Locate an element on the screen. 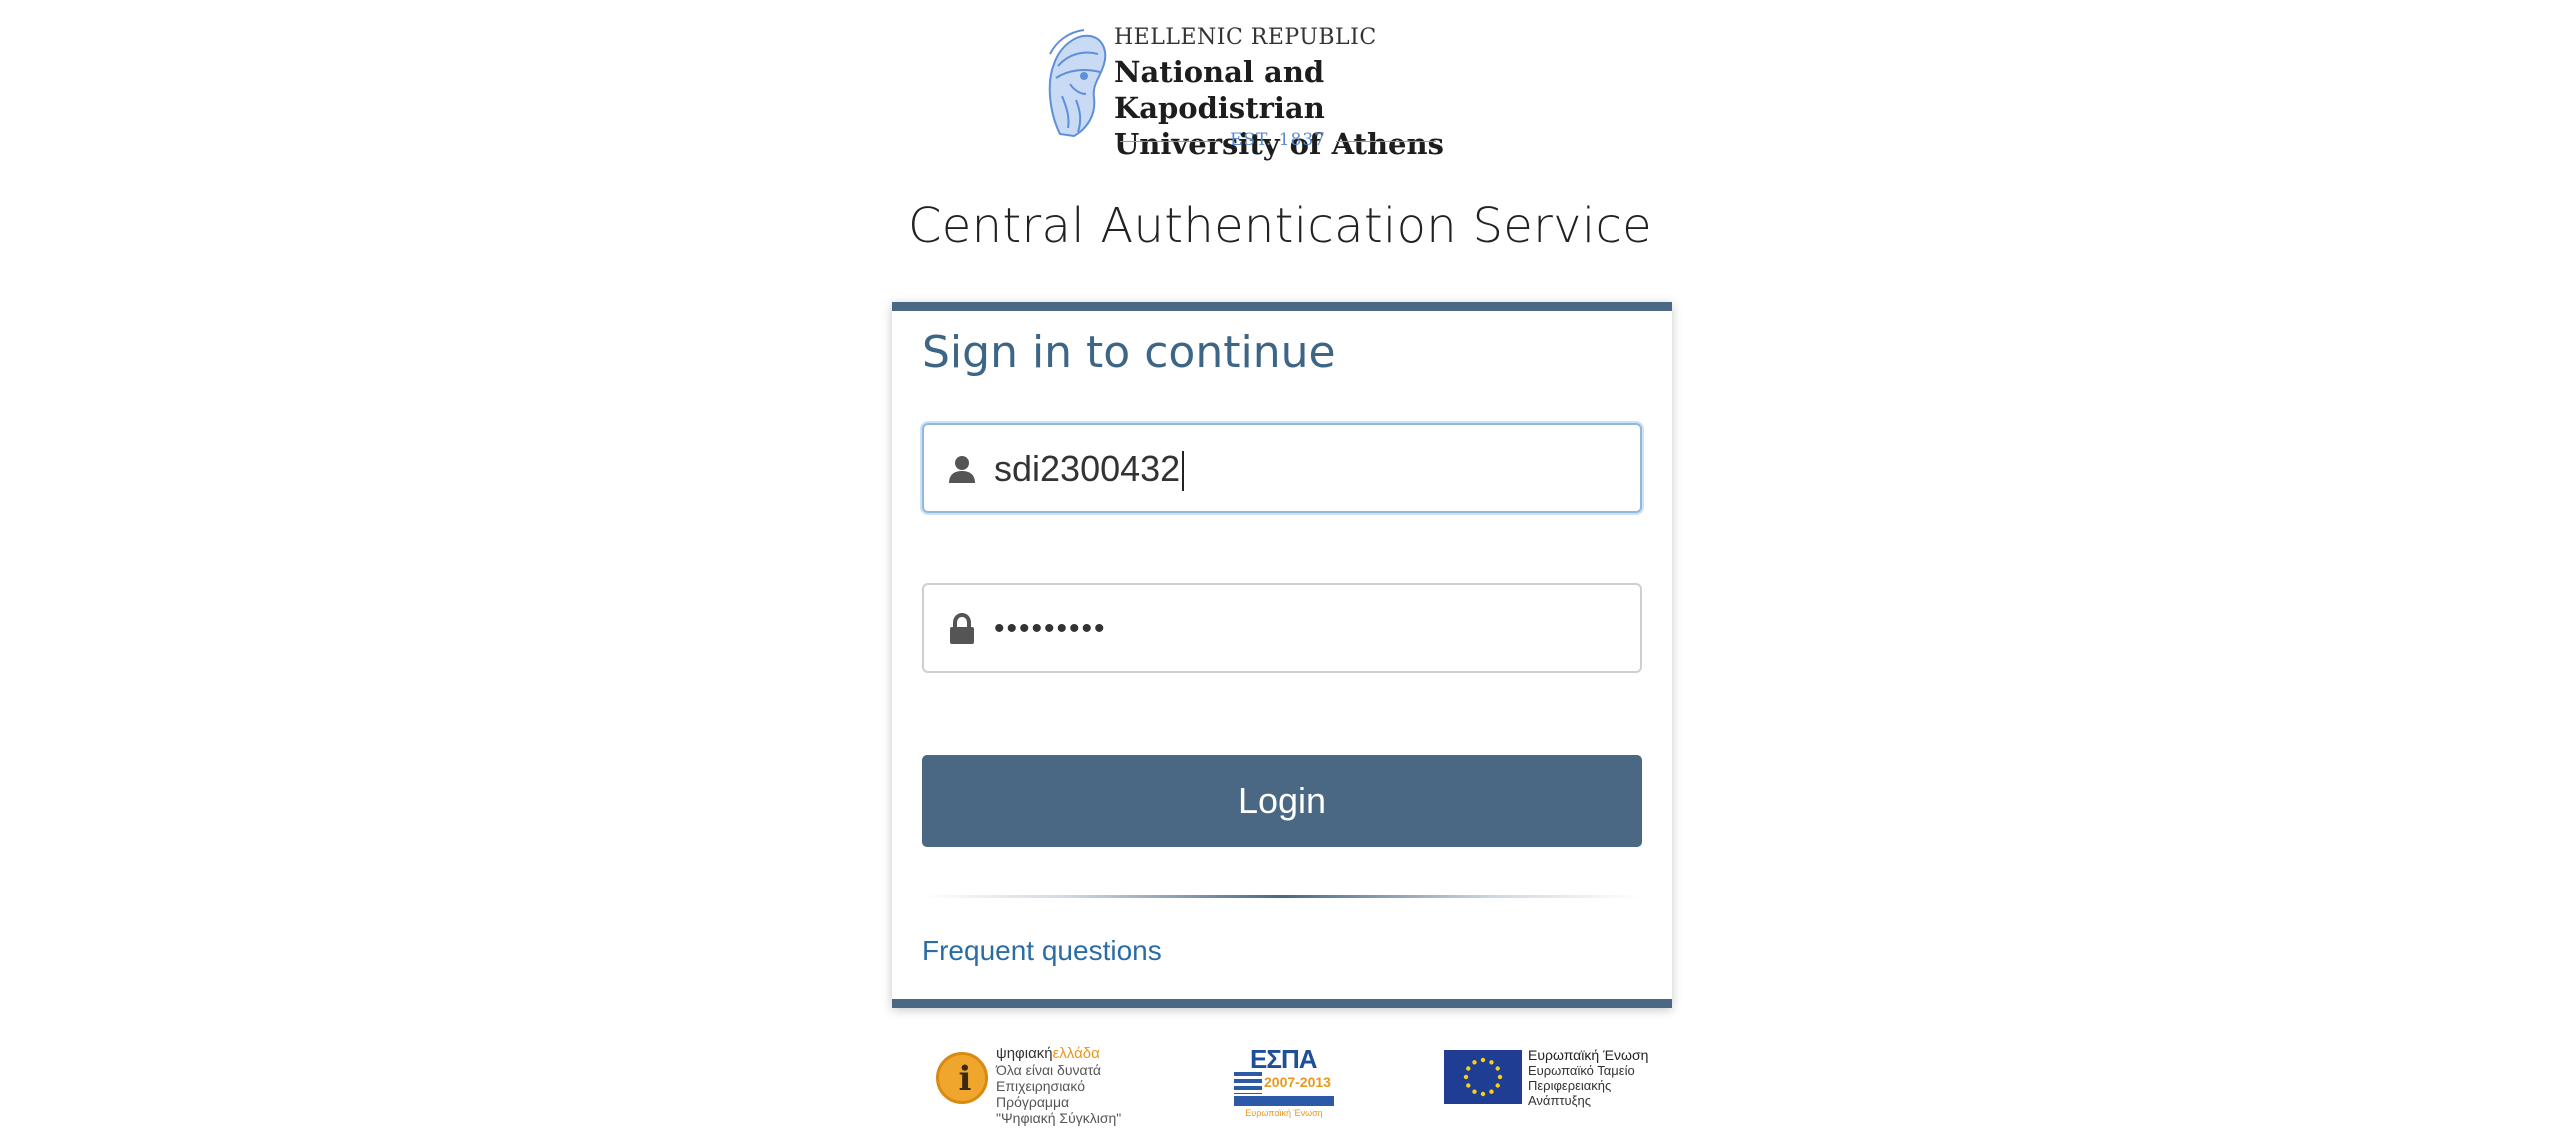 The image size is (2560, 1134). digital-greece-line3: "Ψηφιακή Σύγκλιση" is located at coordinates (1059, 1118).